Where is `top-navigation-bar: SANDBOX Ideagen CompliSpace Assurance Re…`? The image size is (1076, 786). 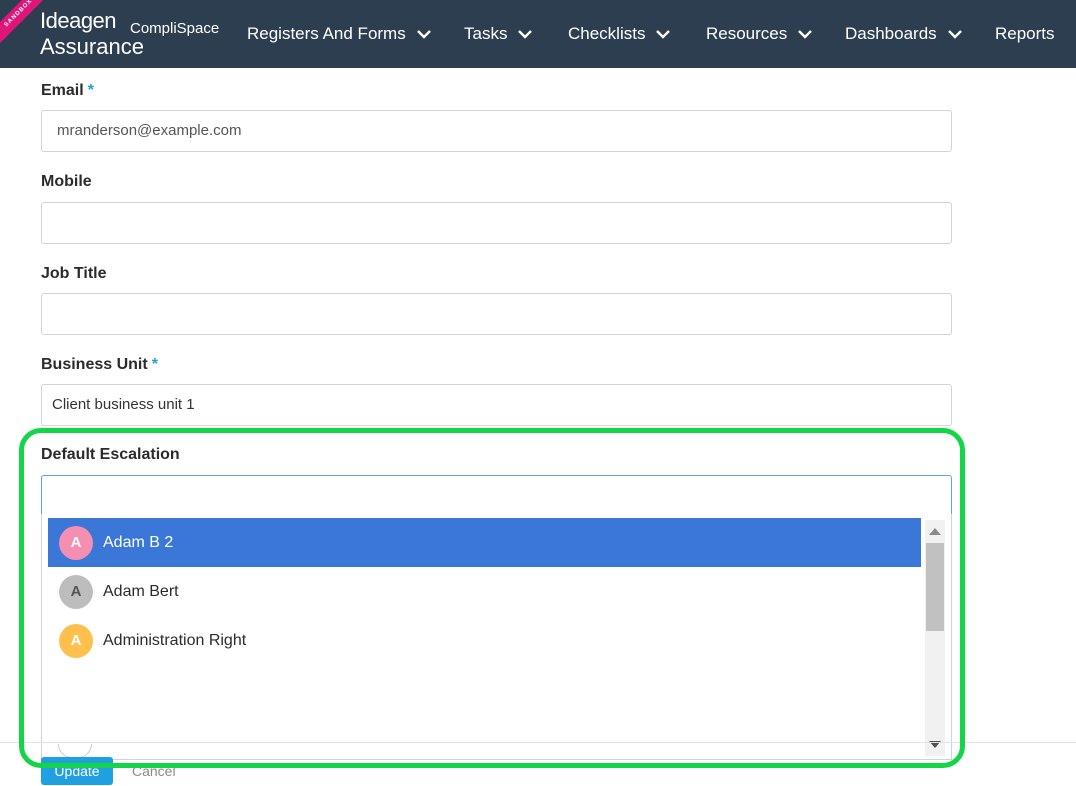 top-navigation-bar: SANDBOX Ideagen CompliSpace Assurance Re… is located at coordinates (538, 34).